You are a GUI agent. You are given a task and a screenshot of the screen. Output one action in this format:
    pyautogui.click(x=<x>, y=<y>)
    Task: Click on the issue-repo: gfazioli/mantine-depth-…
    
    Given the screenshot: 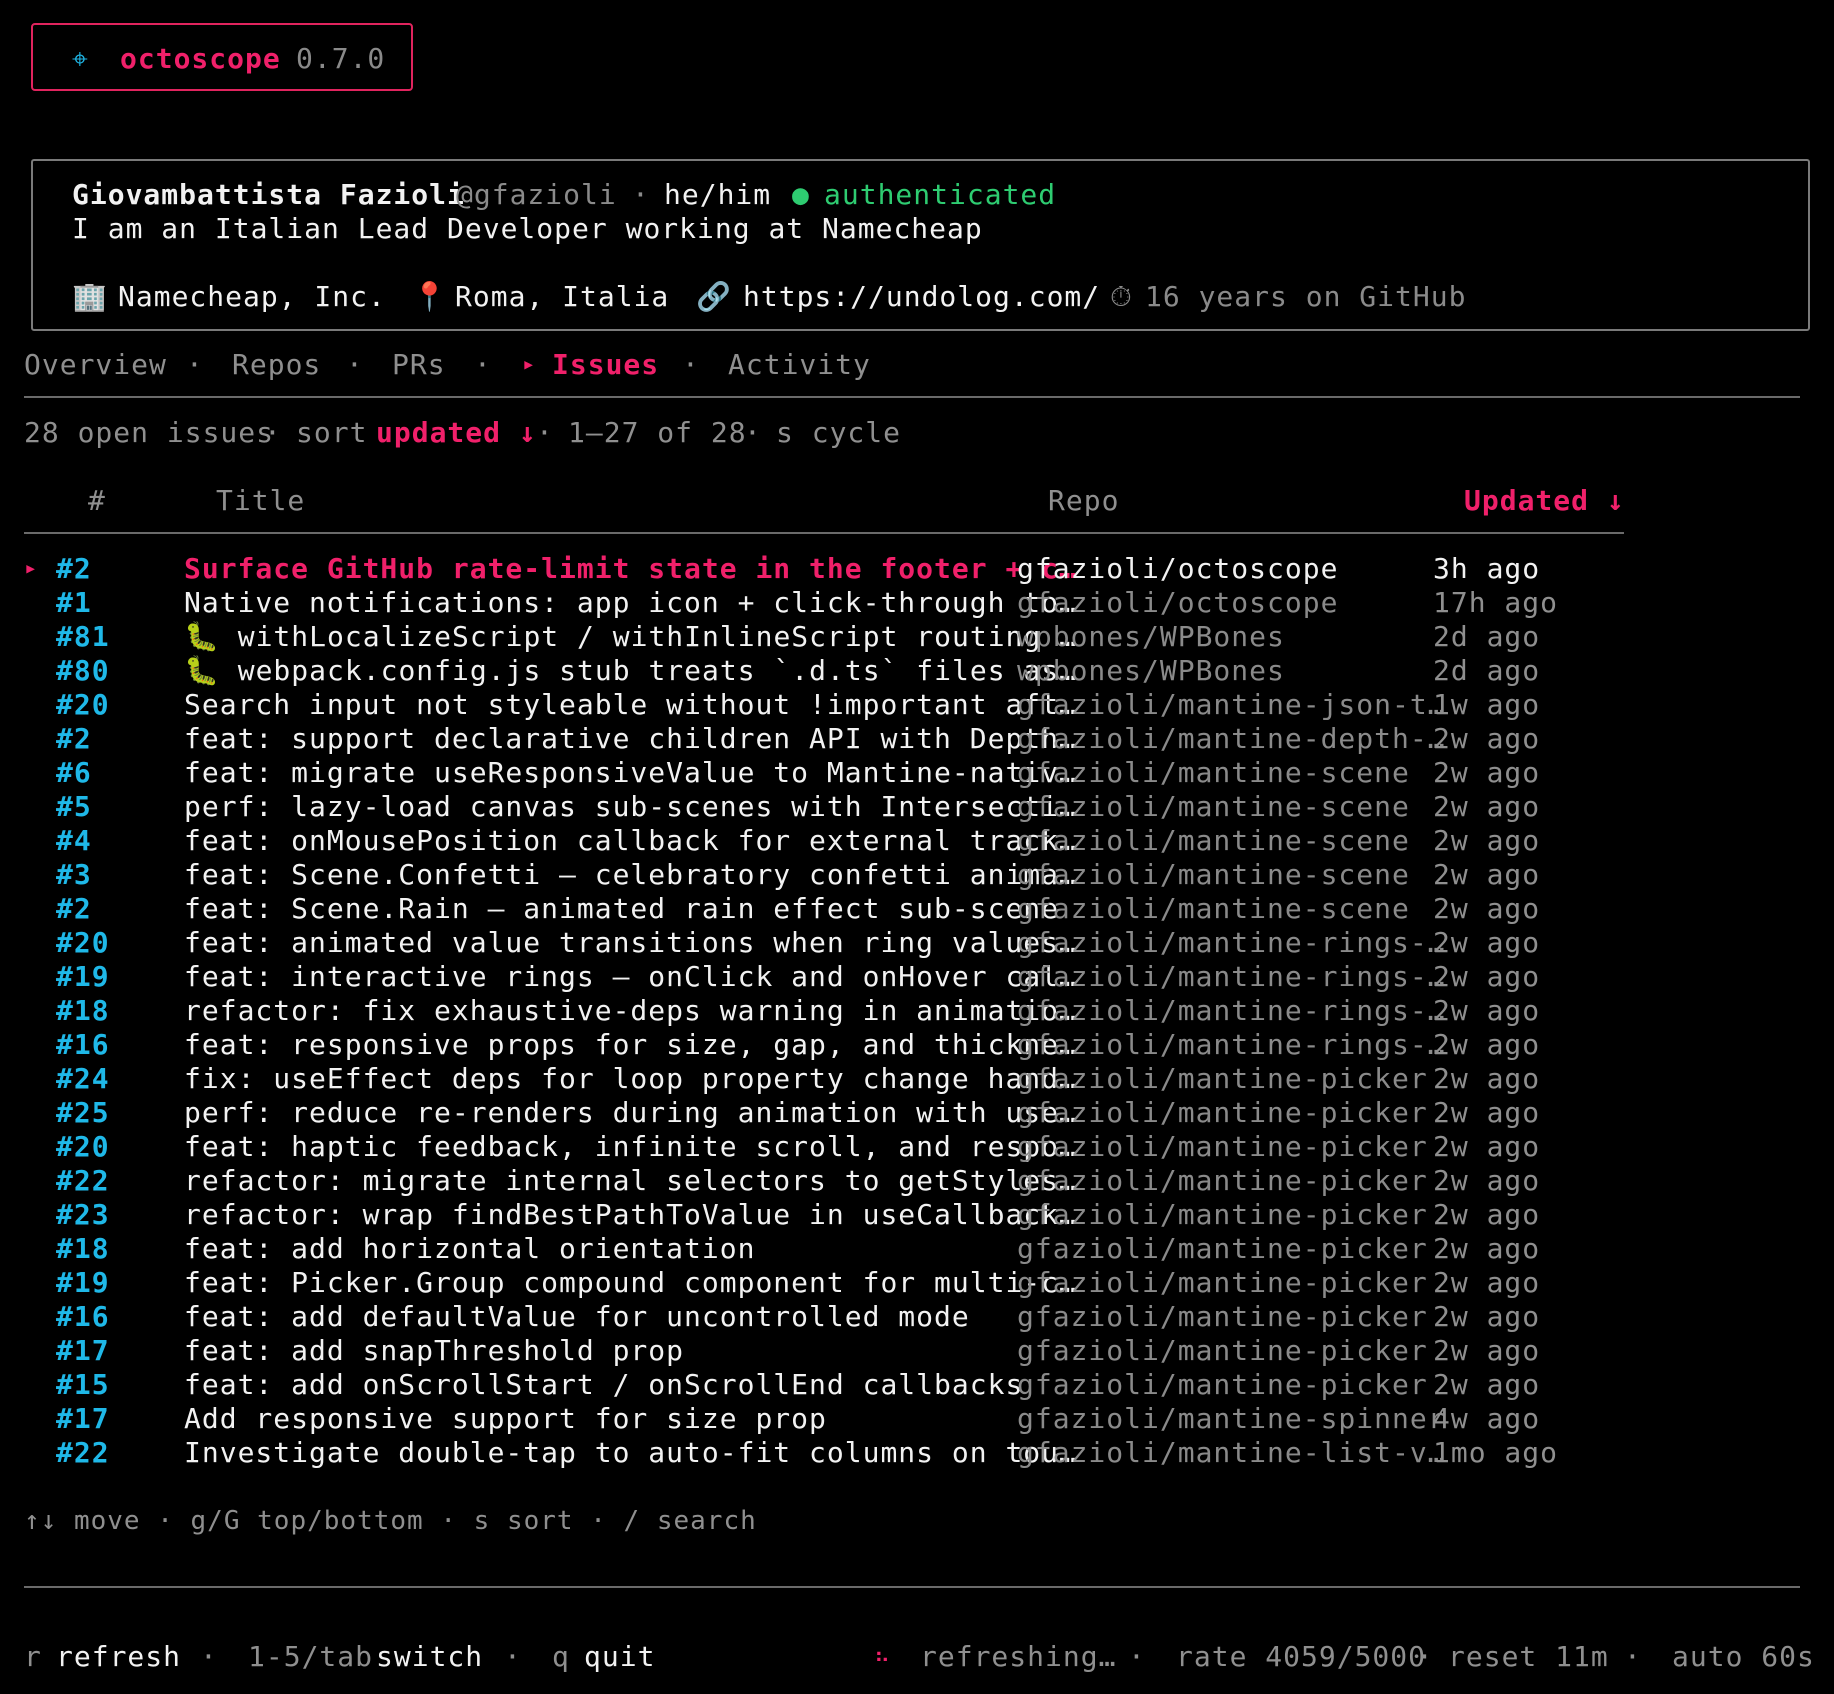 What is the action you would take?
    pyautogui.click(x=1231, y=738)
    